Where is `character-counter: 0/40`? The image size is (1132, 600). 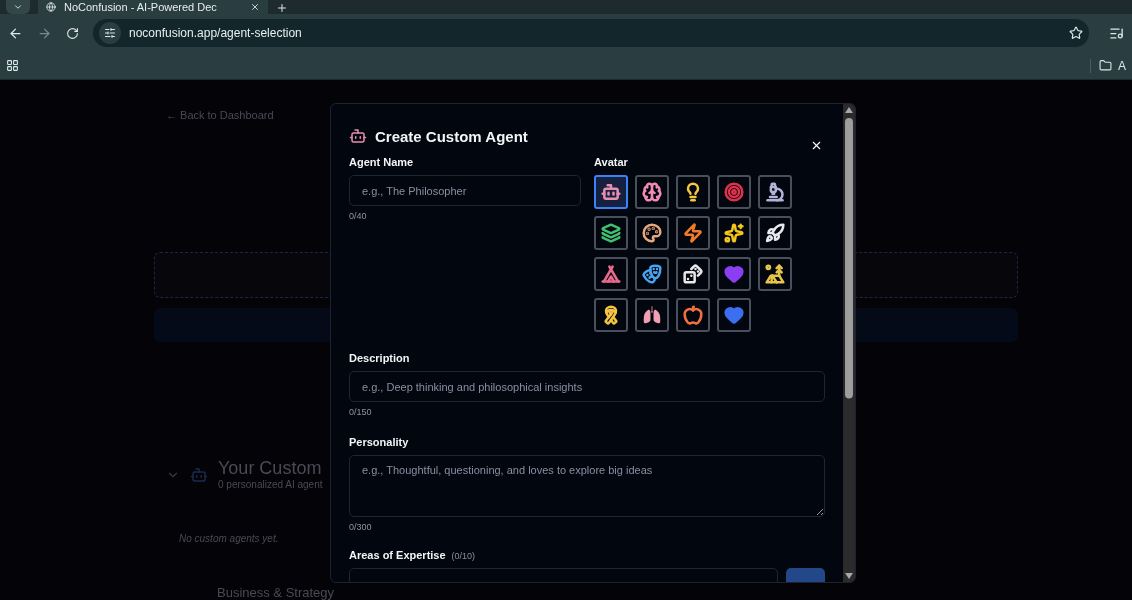 character-counter: 0/40 is located at coordinates (358, 216).